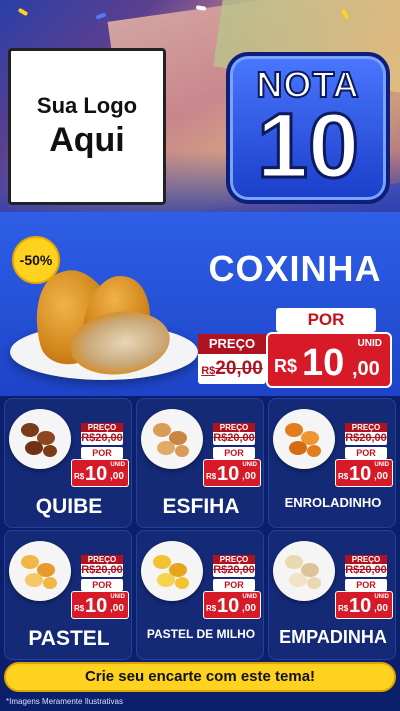 This screenshot has width=400, height=711. I want to click on product-name: ESFIHA, so click(201, 506).